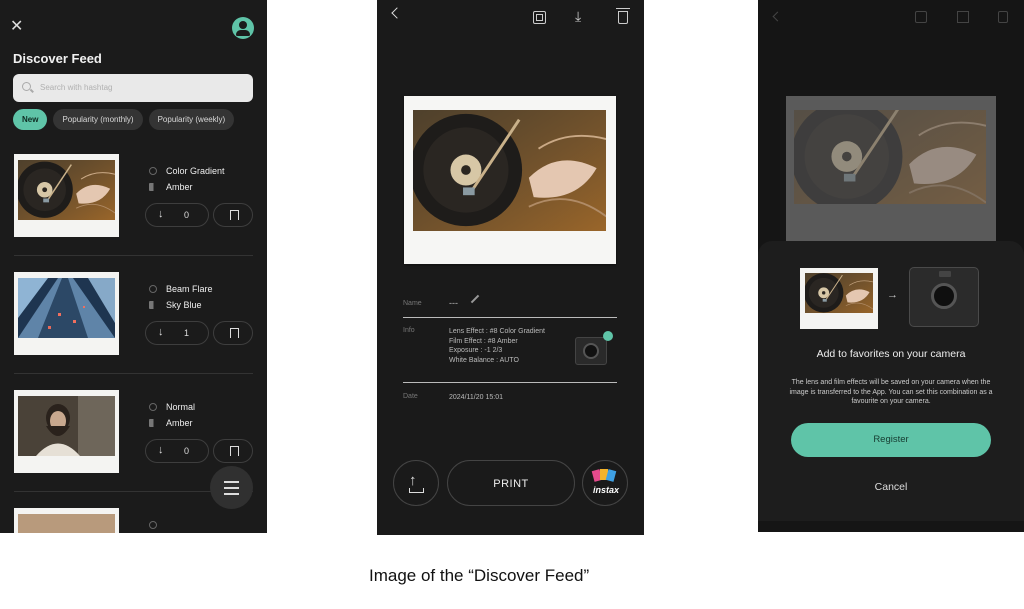 The image size is (1024, 609). I want to click on figure-caption: Image of the “Discover Feed”, so click(479, 576).